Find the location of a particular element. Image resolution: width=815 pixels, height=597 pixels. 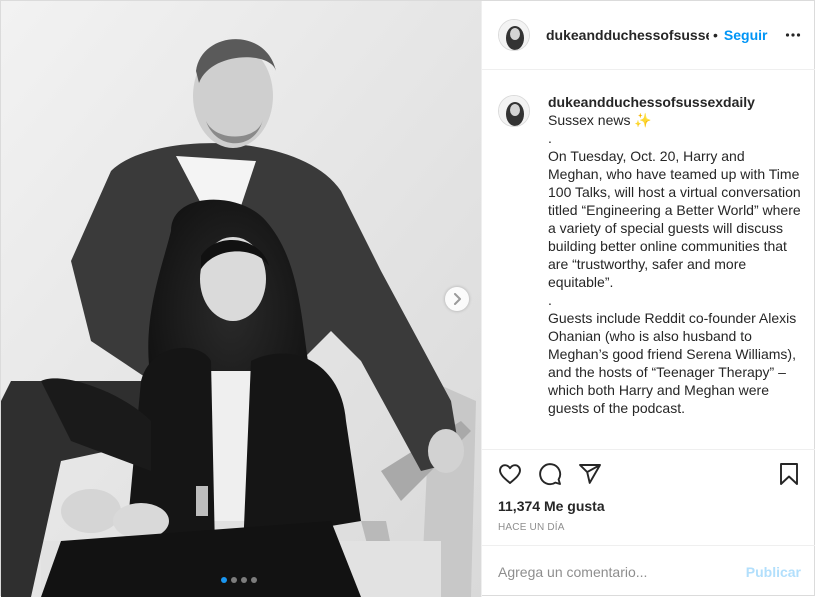

chevron-right-icon is located at coordinates (457, 299).